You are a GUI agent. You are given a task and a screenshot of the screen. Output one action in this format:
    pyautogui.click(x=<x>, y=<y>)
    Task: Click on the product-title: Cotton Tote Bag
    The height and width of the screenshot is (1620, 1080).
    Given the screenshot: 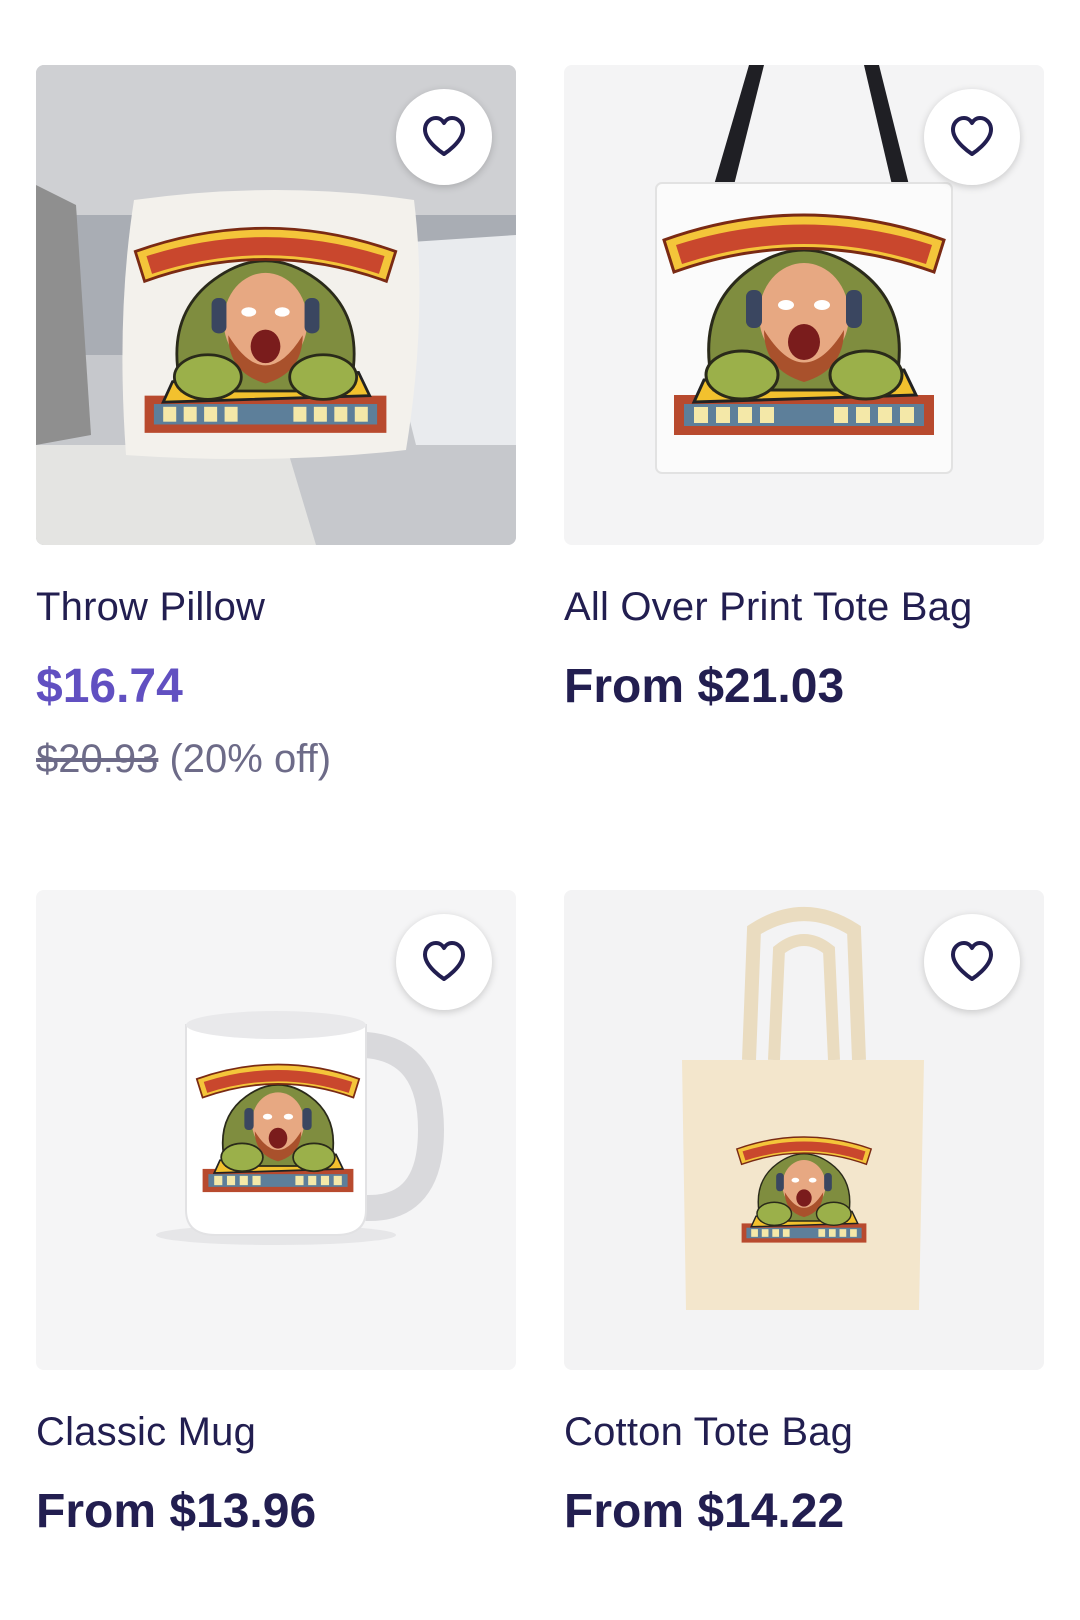 What is the action you would take?
    pyautogui.click(x=804, y=1432)
    